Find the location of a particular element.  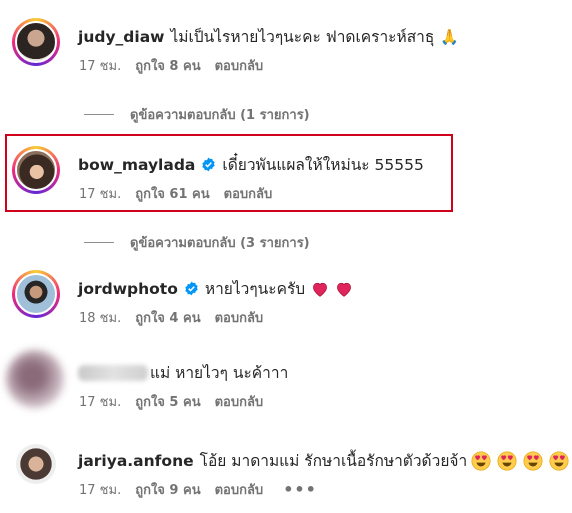

comment-likes: ถูกใจ 61 คน is located at coordinates (172, 193).